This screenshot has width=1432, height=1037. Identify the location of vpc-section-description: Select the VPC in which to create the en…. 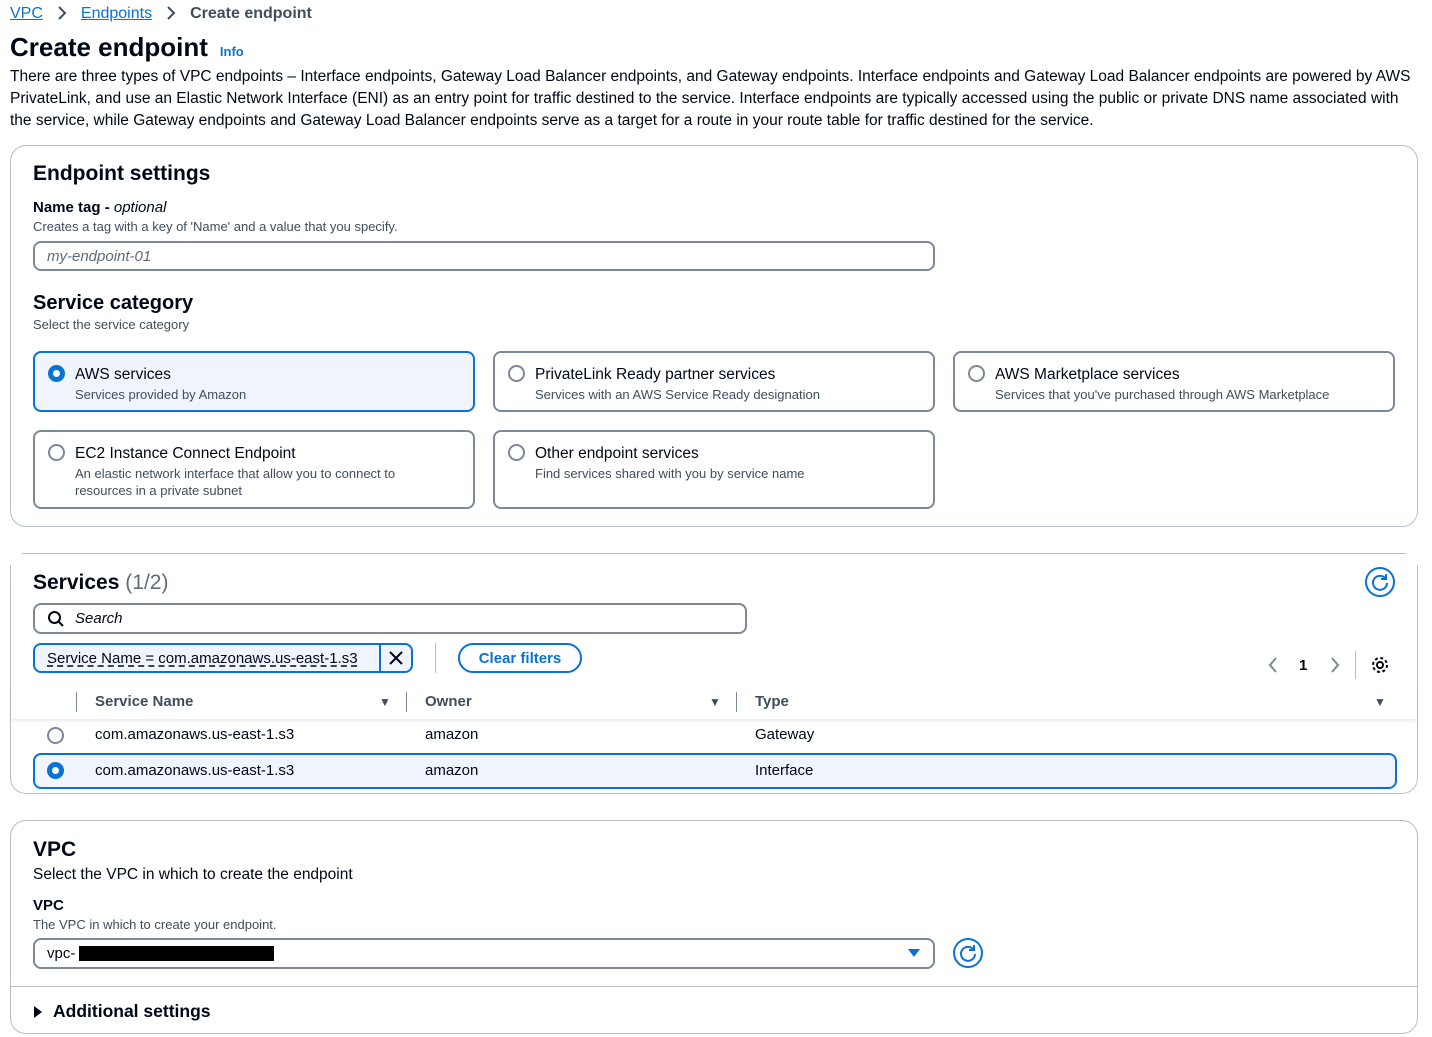
(193, 874).